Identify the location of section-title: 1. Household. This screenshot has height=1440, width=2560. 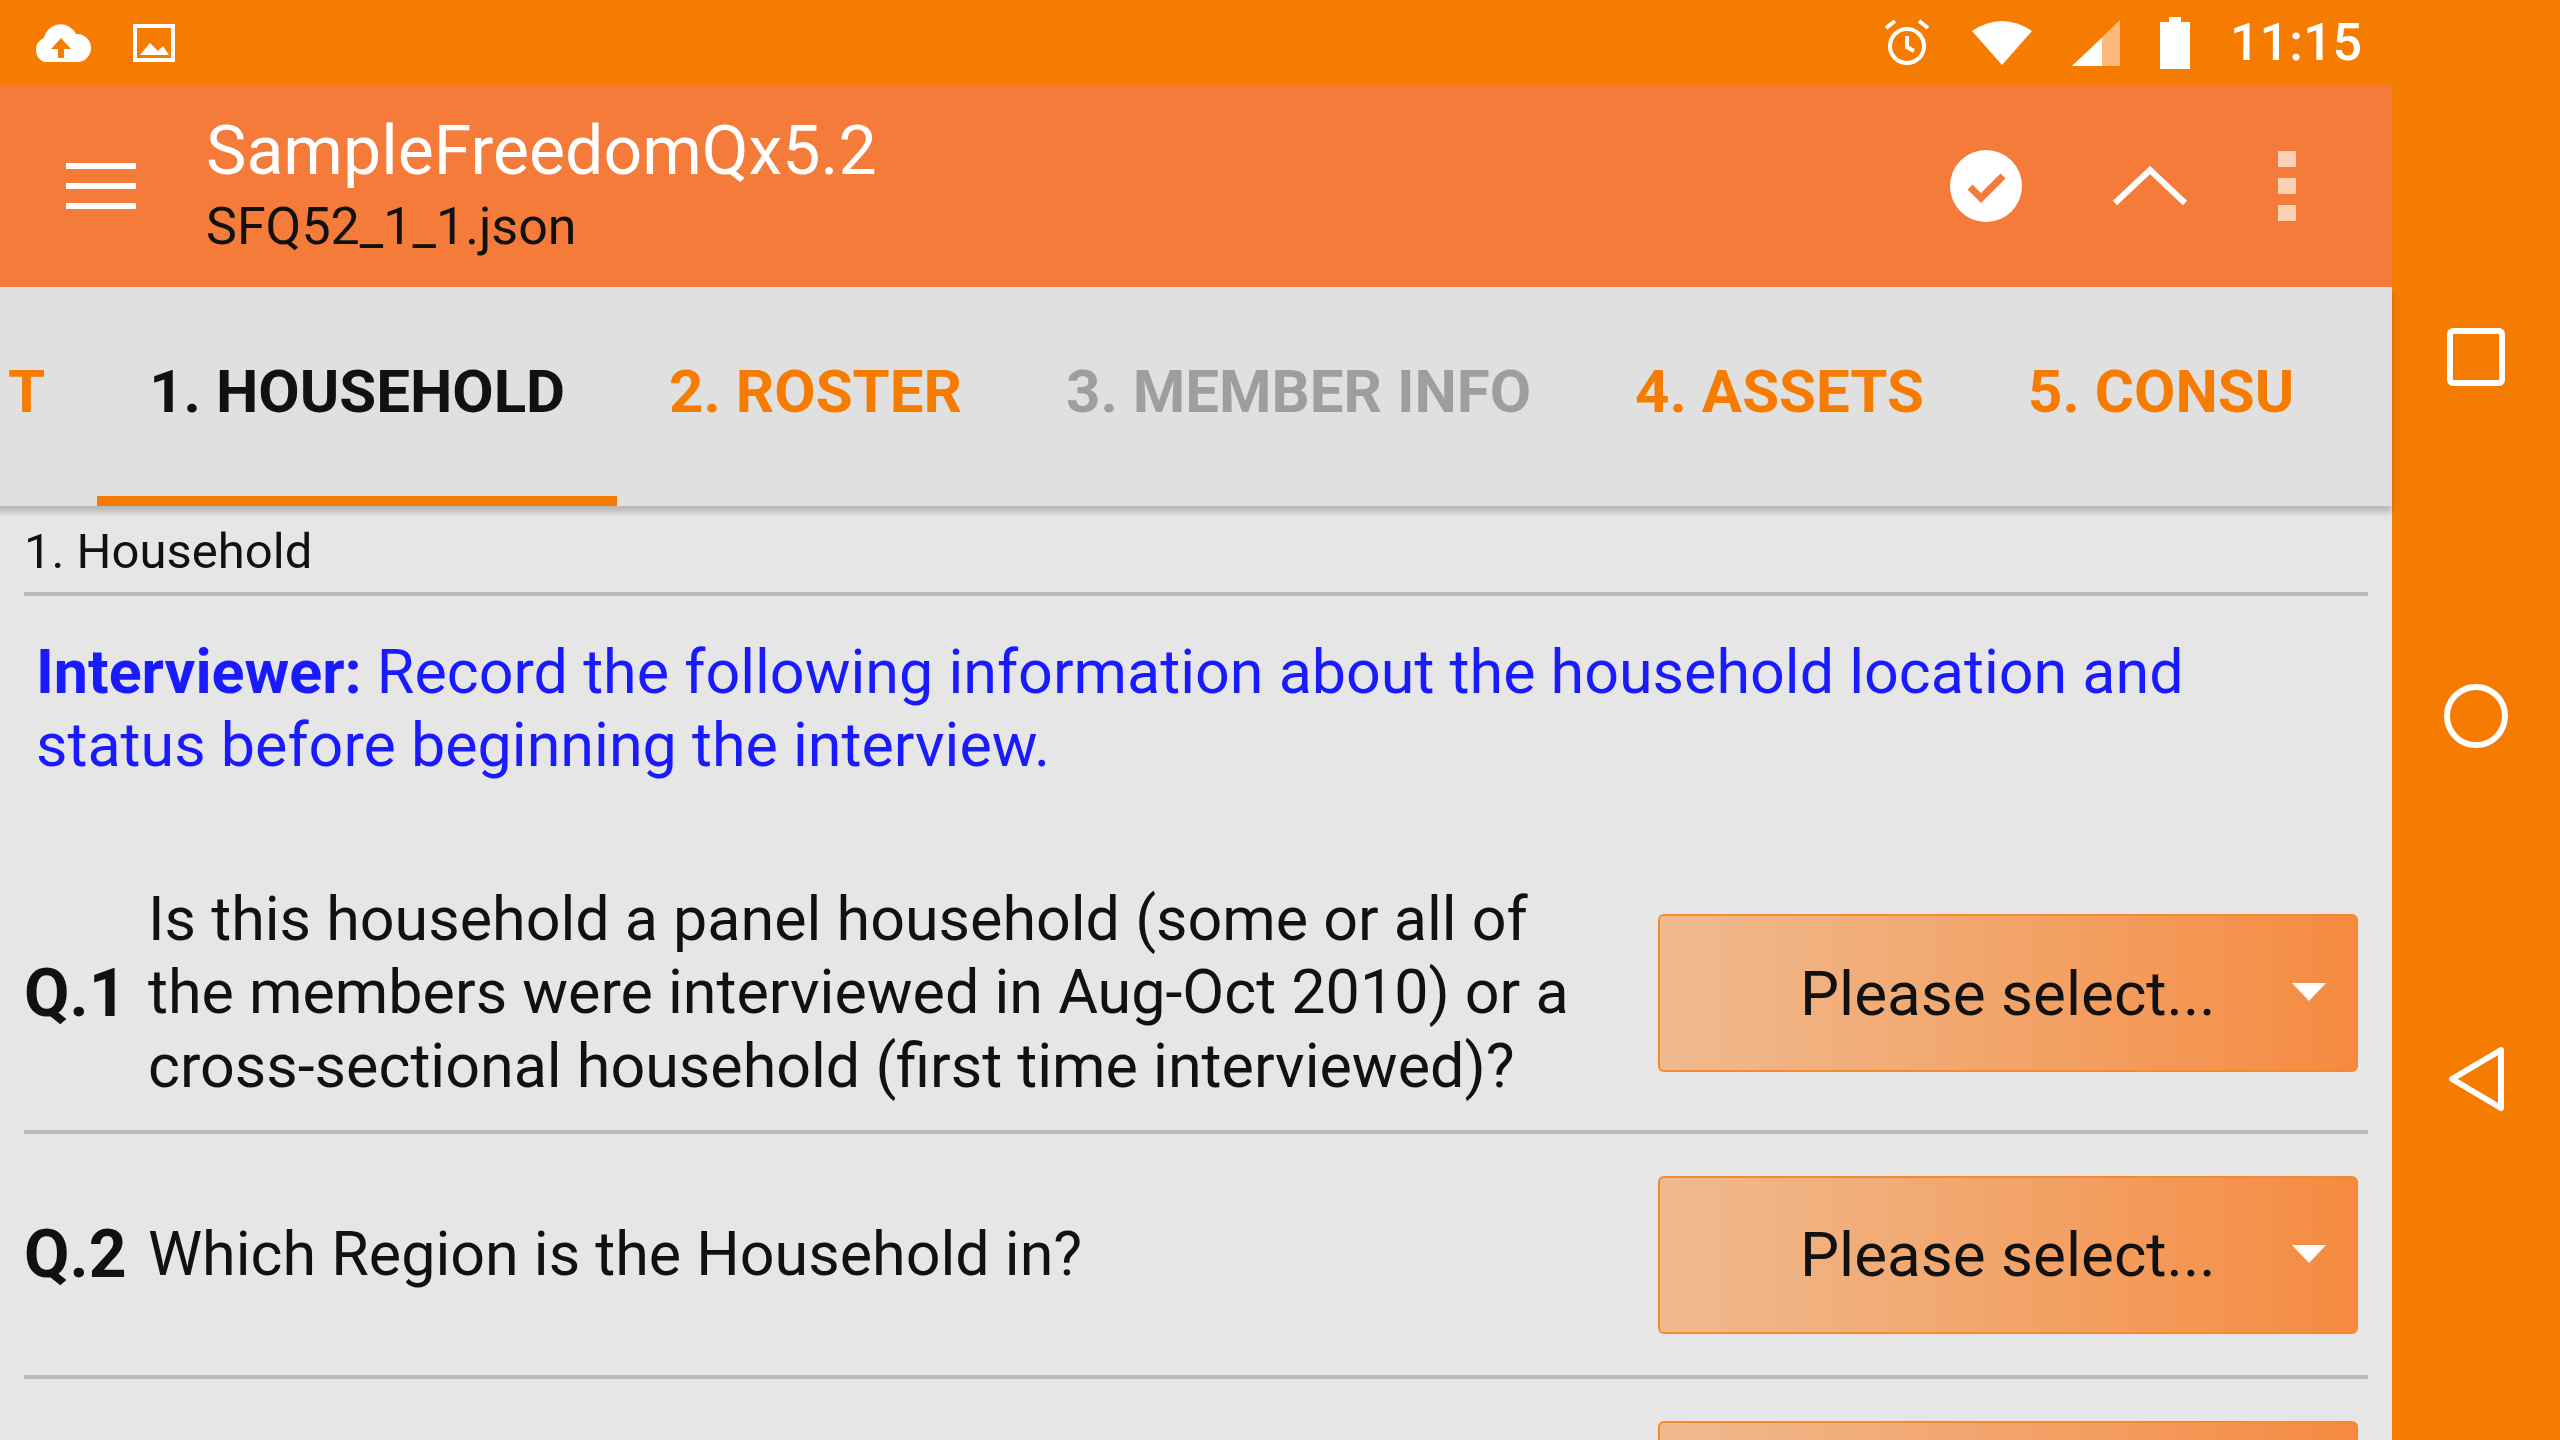
(168, 551).